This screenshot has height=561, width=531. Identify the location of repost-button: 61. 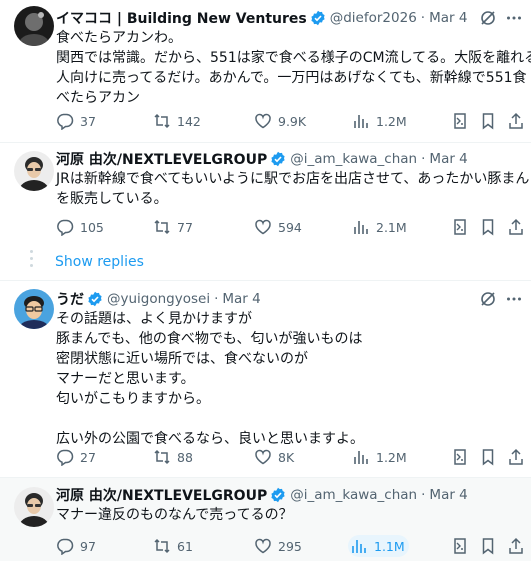
(173, 546).